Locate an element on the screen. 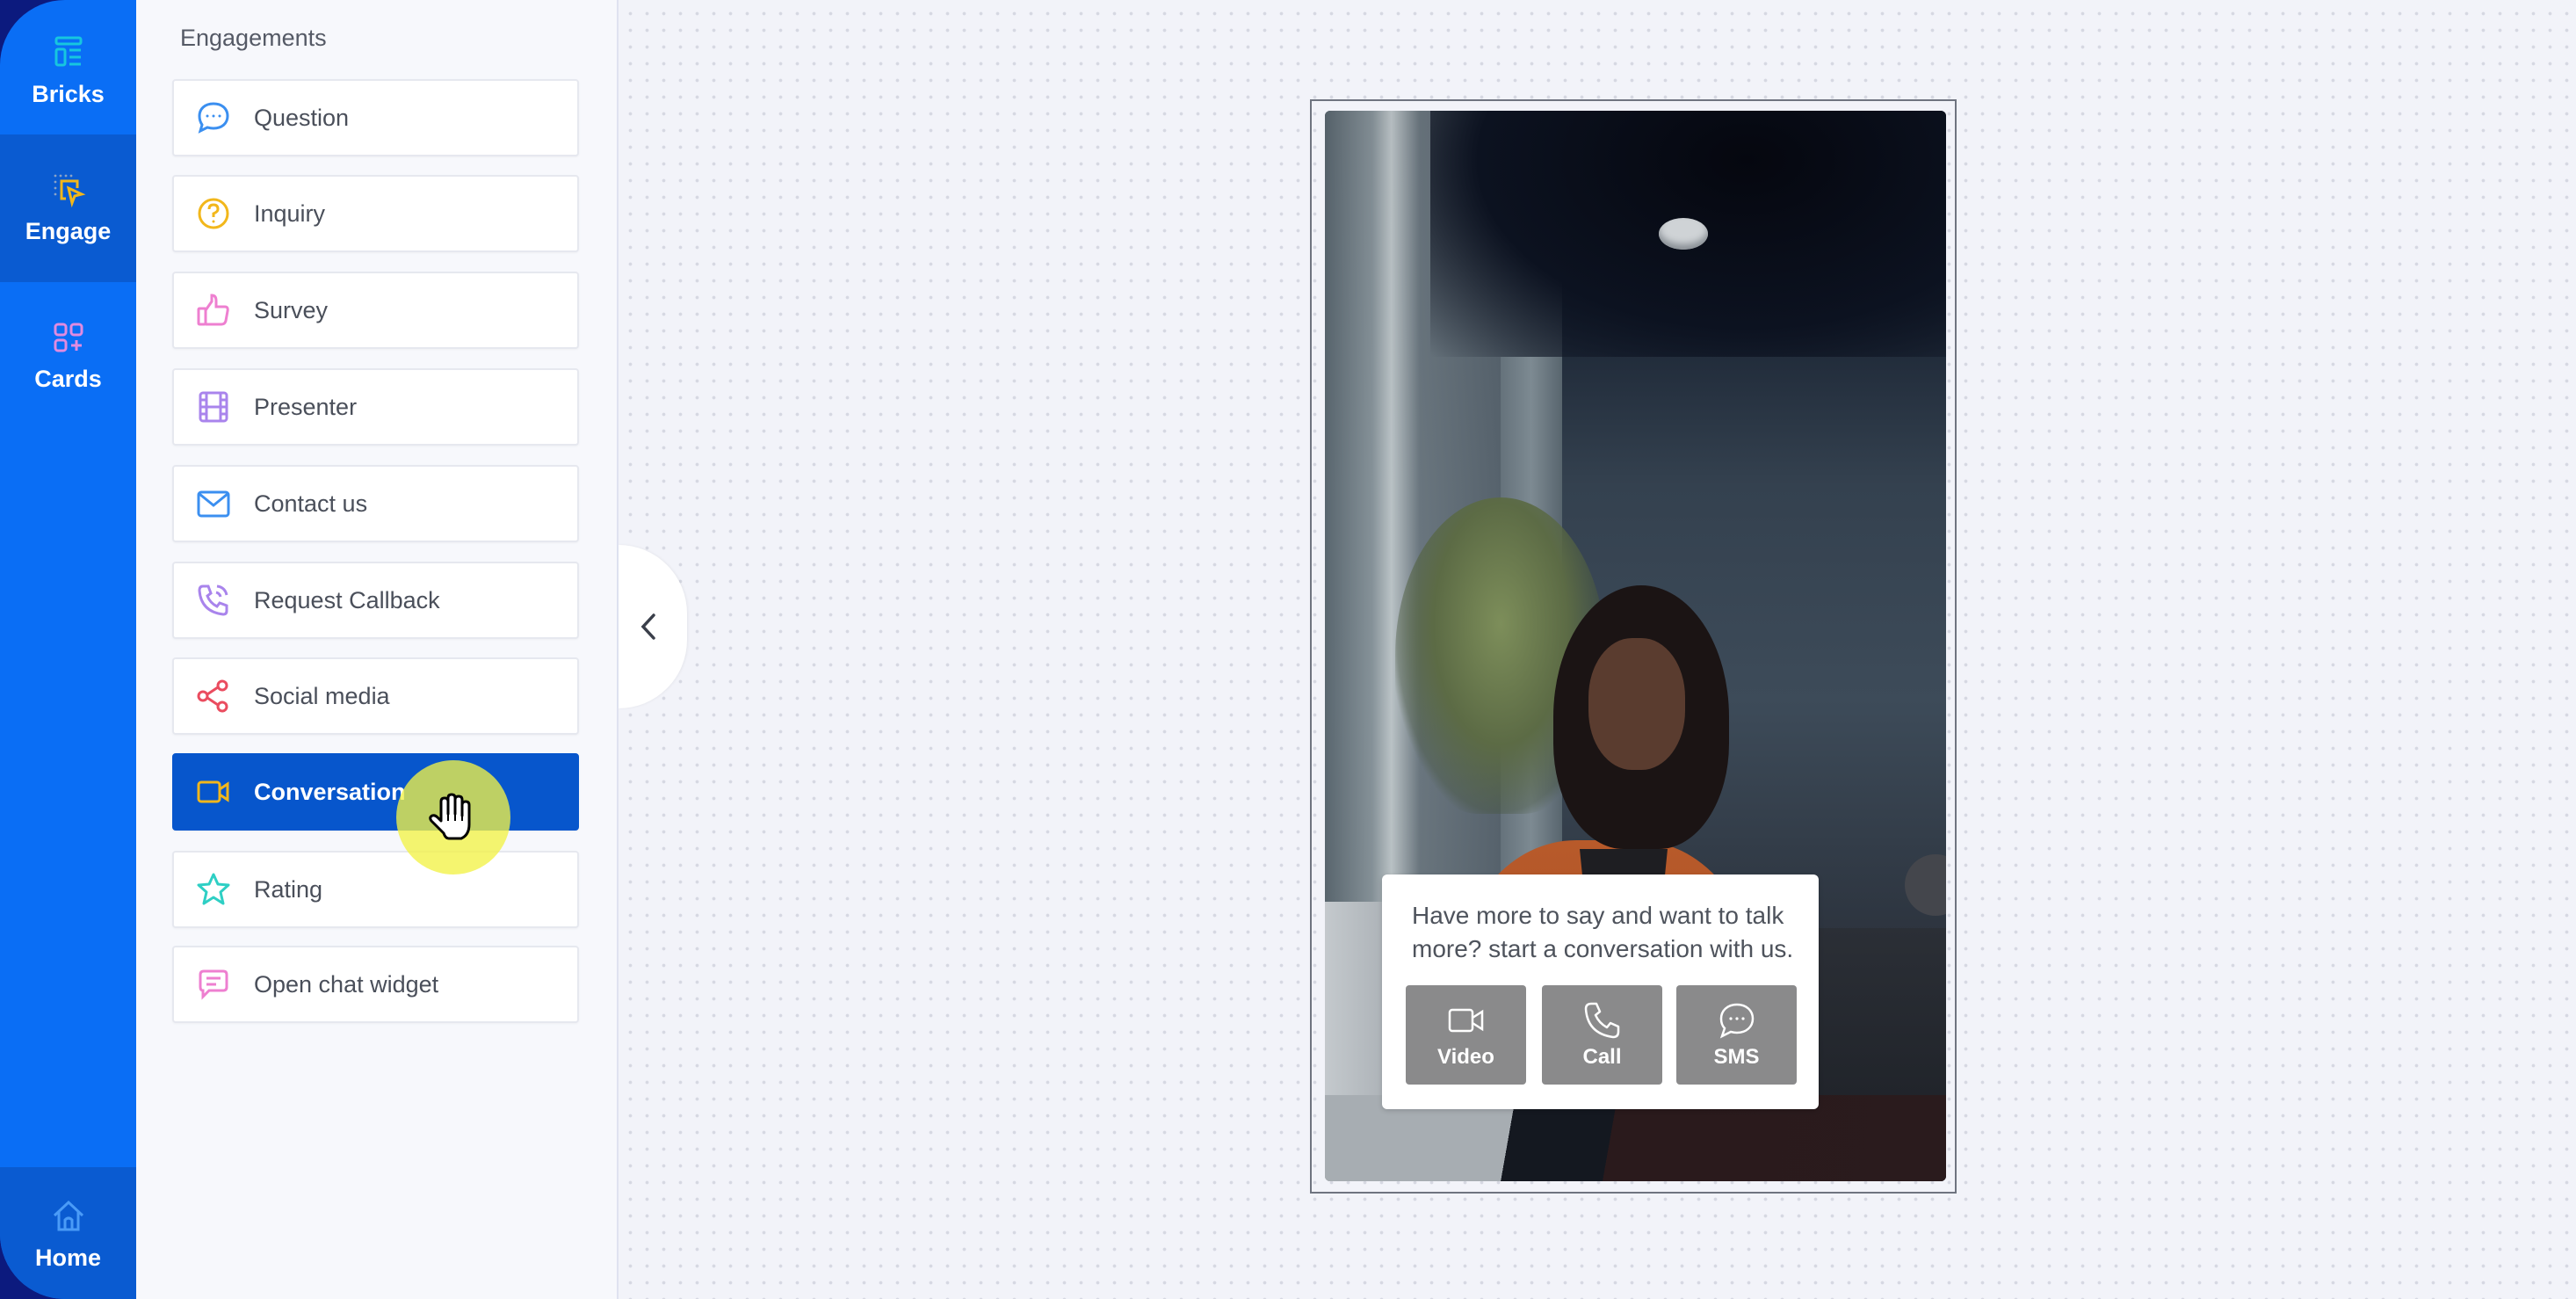 The width and height of the screenshot is (2576, 1299). question-circle-icon is located at coordinates (213, 213).